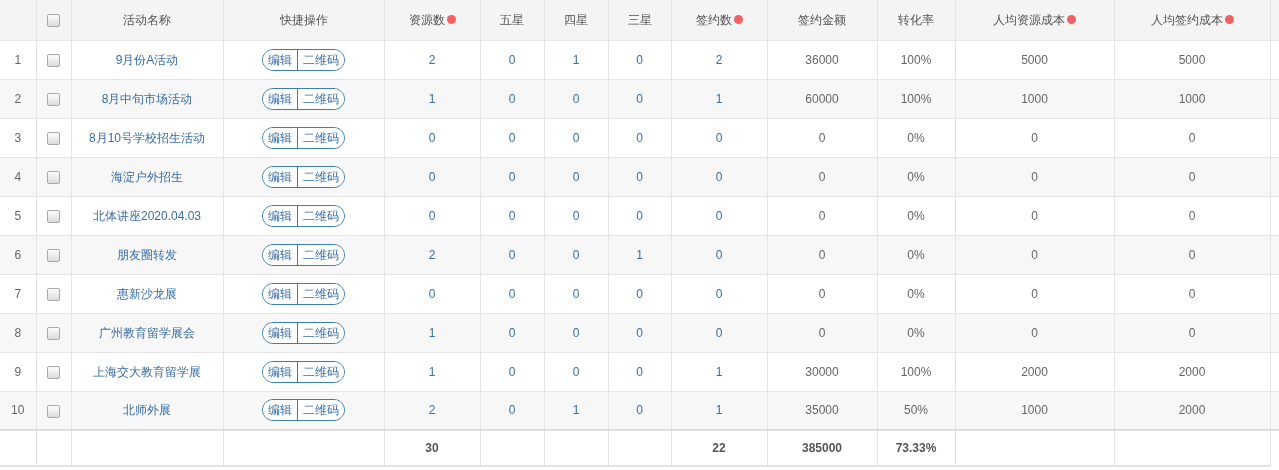  What do you see at coordinates (147, 371) in the screenshot?
I see `activity-link: 上海交大教育留学展` at bounding box center [147, 371].